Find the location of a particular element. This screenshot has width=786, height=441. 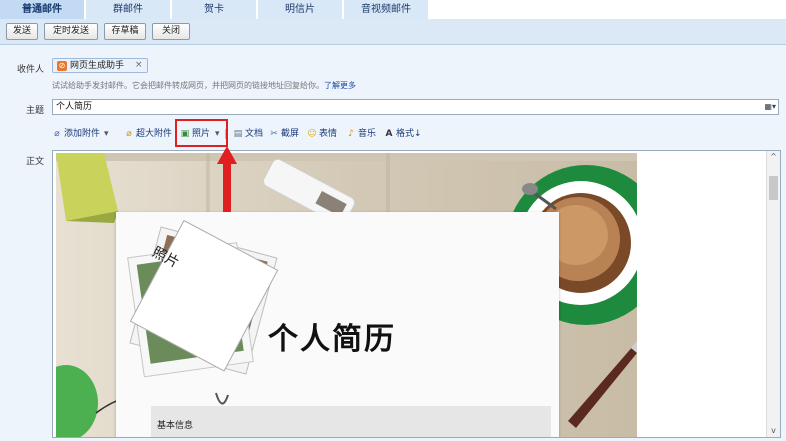

attachment-toolbar: ⌀ 添加附件 ▾ ⌀ 超大附件 ▣ 照片 ▾ ▤ 文档 ✂ 截屏 ☺ 表情 ♪ 音乐 A 格式↓ is located at coordinates (242, 134).